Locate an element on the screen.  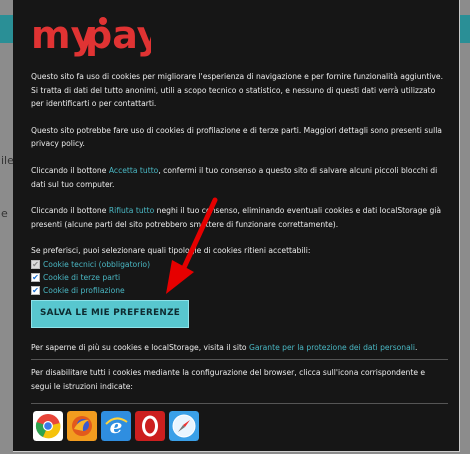
checkbox-third-party: ✔ is located at coordinates (35, 277).